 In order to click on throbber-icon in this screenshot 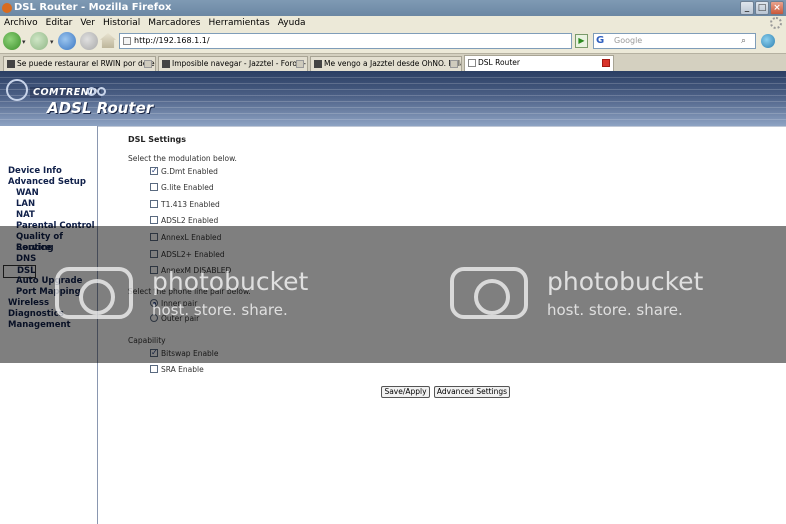, I will do `click(776, 23)`.